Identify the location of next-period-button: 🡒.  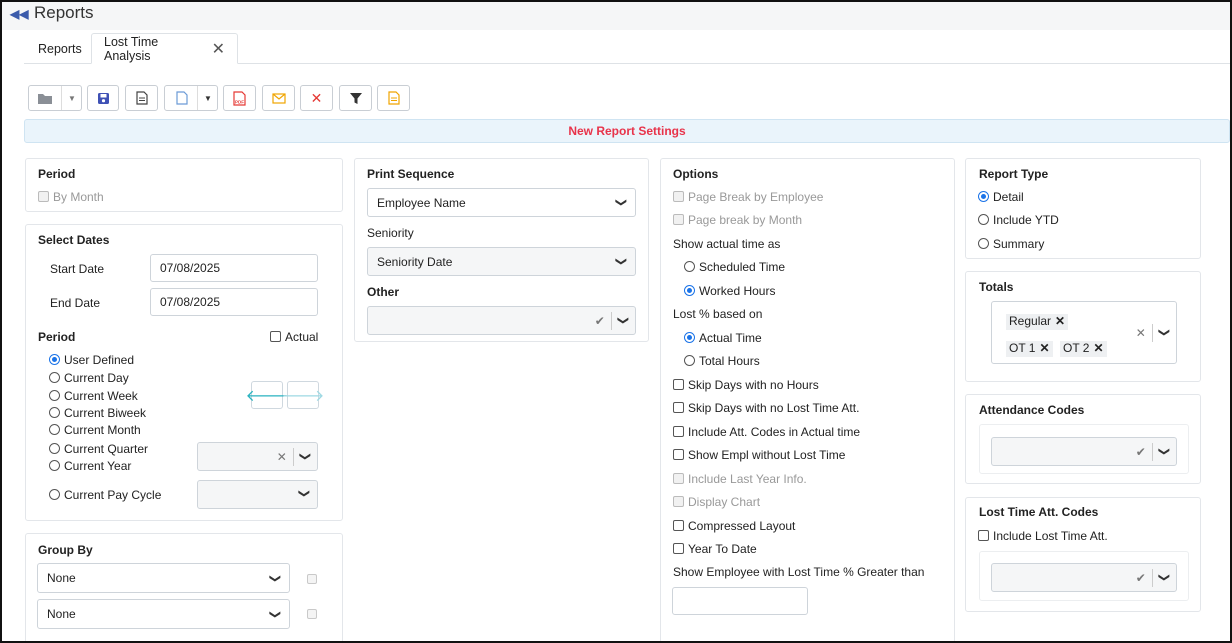
(303, 395).